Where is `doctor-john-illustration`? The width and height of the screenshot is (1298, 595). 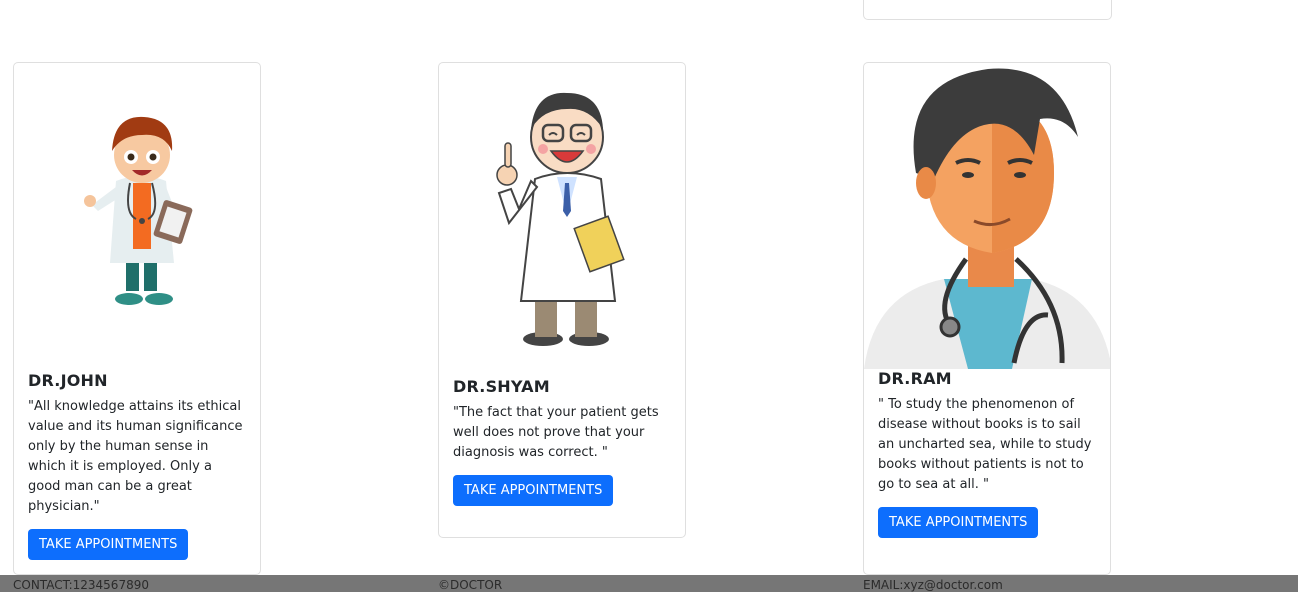
doctor-john-illustration is located at coordinates (138, 210).